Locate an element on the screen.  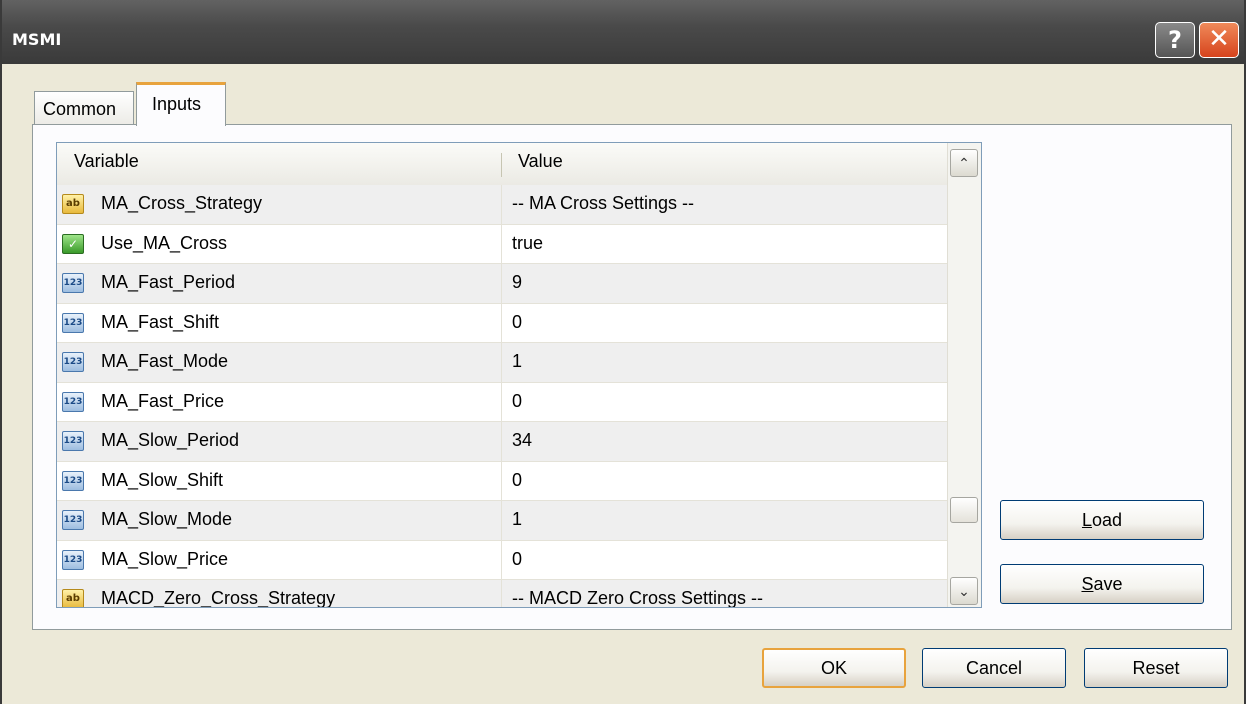
save-button: Save is located at coordinates (1102, 584).